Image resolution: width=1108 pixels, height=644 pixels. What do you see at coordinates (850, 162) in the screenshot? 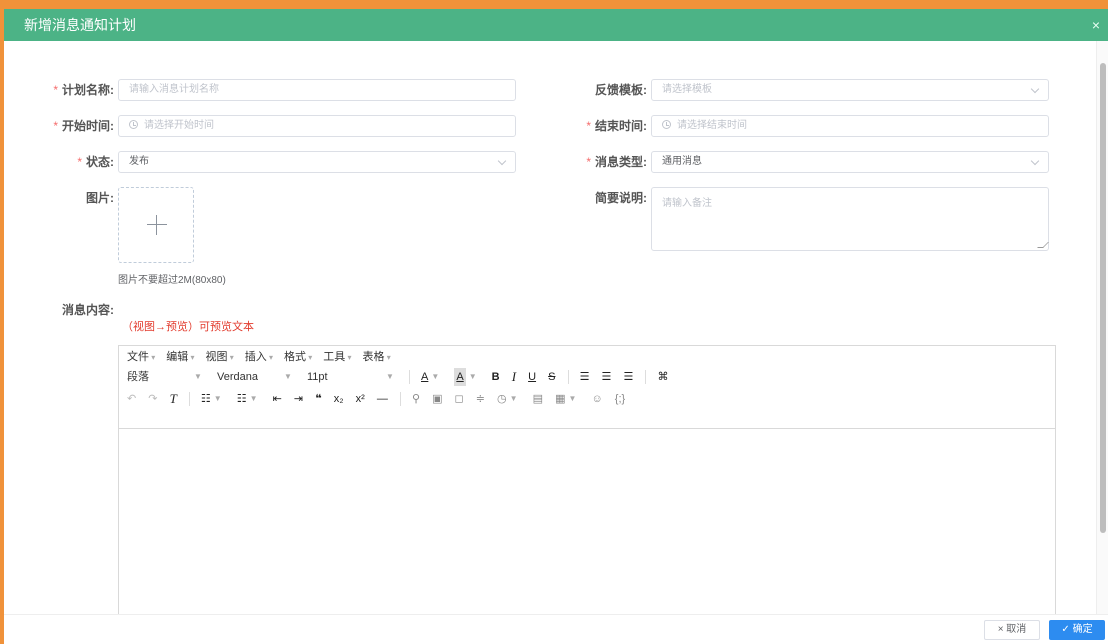
I see `message-type-select: 通用消息` at bounding box center [850, 162].